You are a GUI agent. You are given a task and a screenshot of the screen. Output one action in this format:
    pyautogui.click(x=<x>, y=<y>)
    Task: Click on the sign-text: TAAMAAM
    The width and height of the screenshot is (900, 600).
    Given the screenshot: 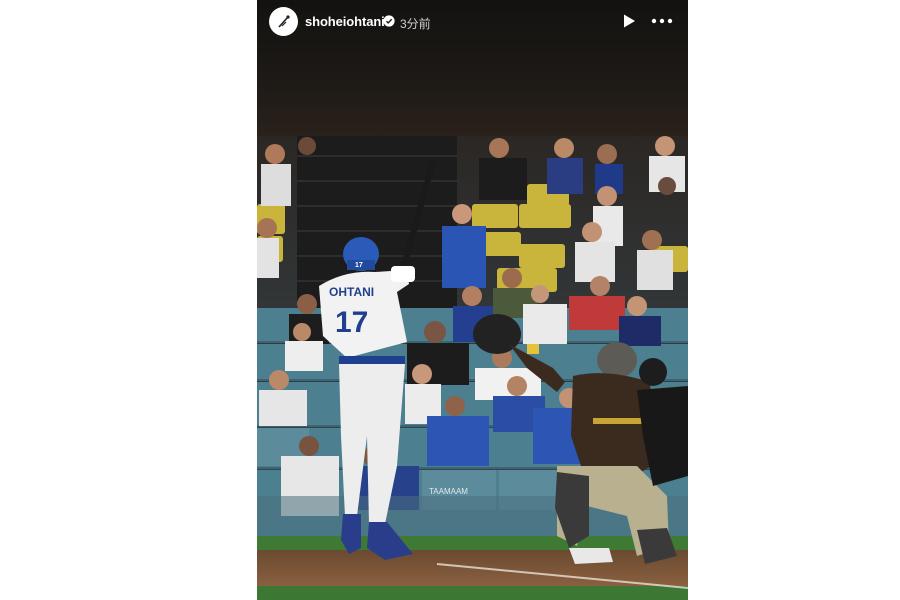 What is the action you would take?
    pyautogui.click(x=448, y=491)
    